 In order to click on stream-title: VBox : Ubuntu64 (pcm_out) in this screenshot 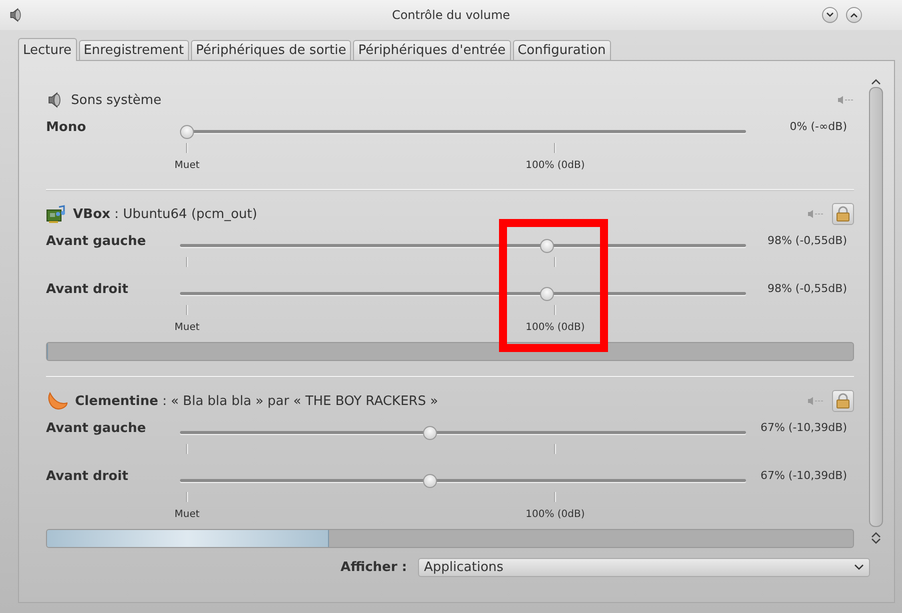, I will do `click(165, 214)`.